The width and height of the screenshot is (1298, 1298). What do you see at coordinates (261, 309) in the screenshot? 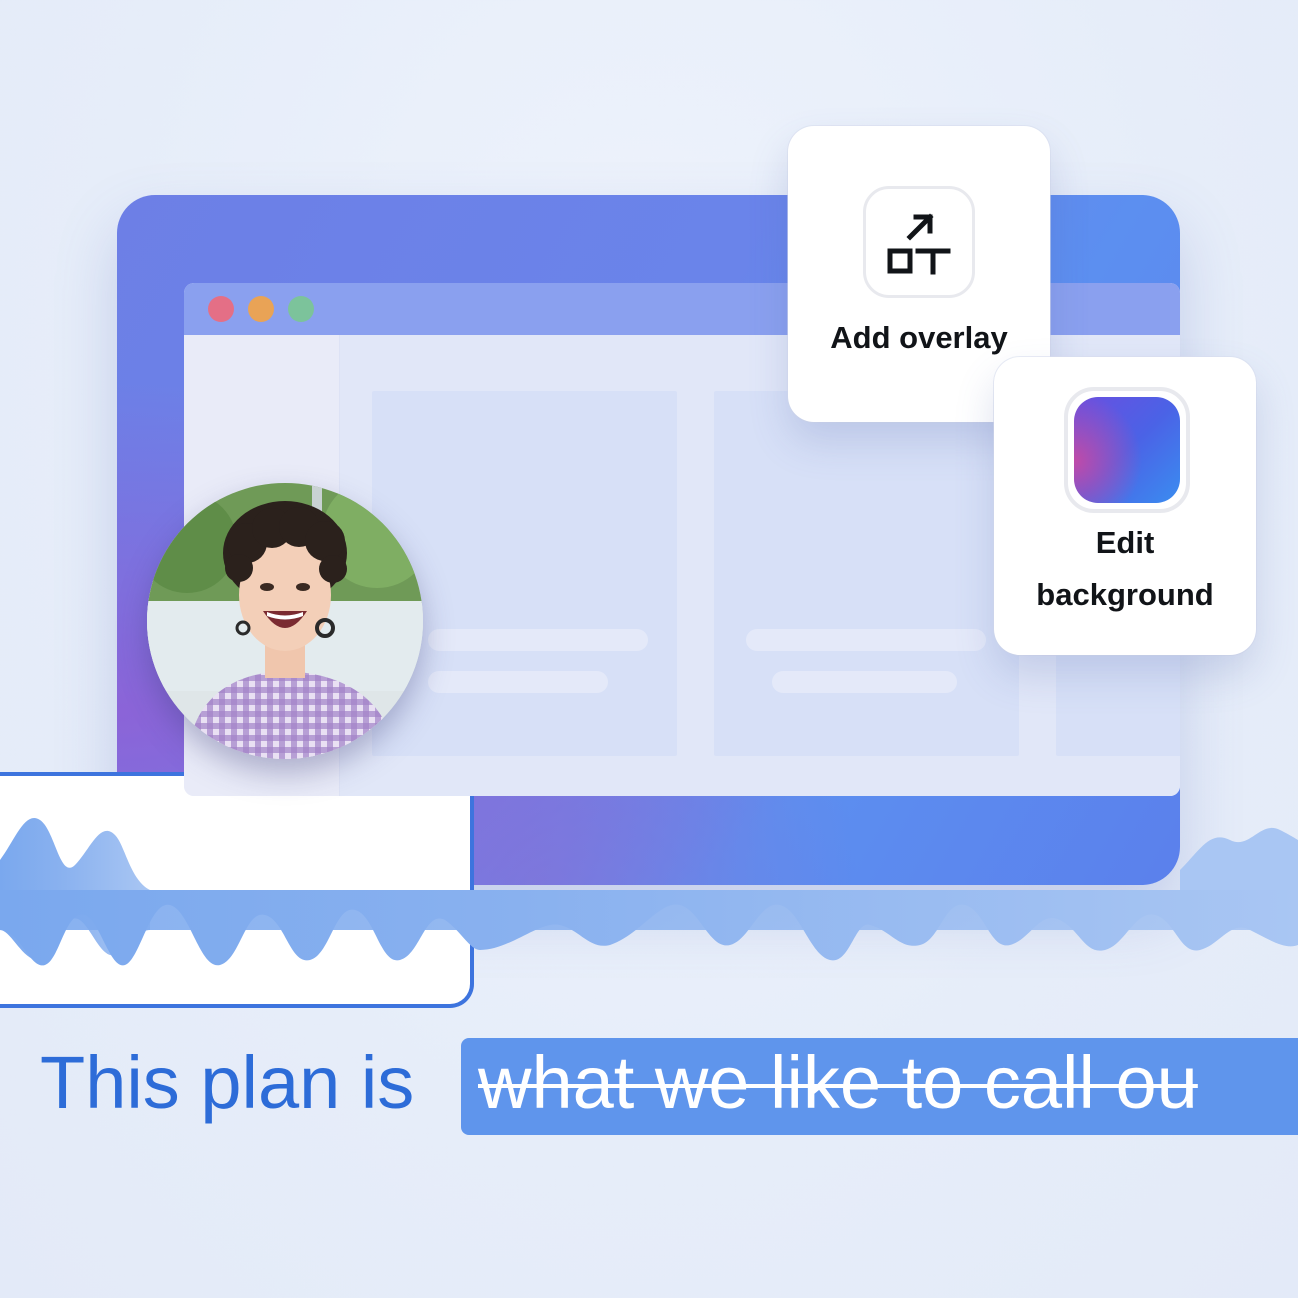
I see `minimize-dot` at bounding box center [261, 309].